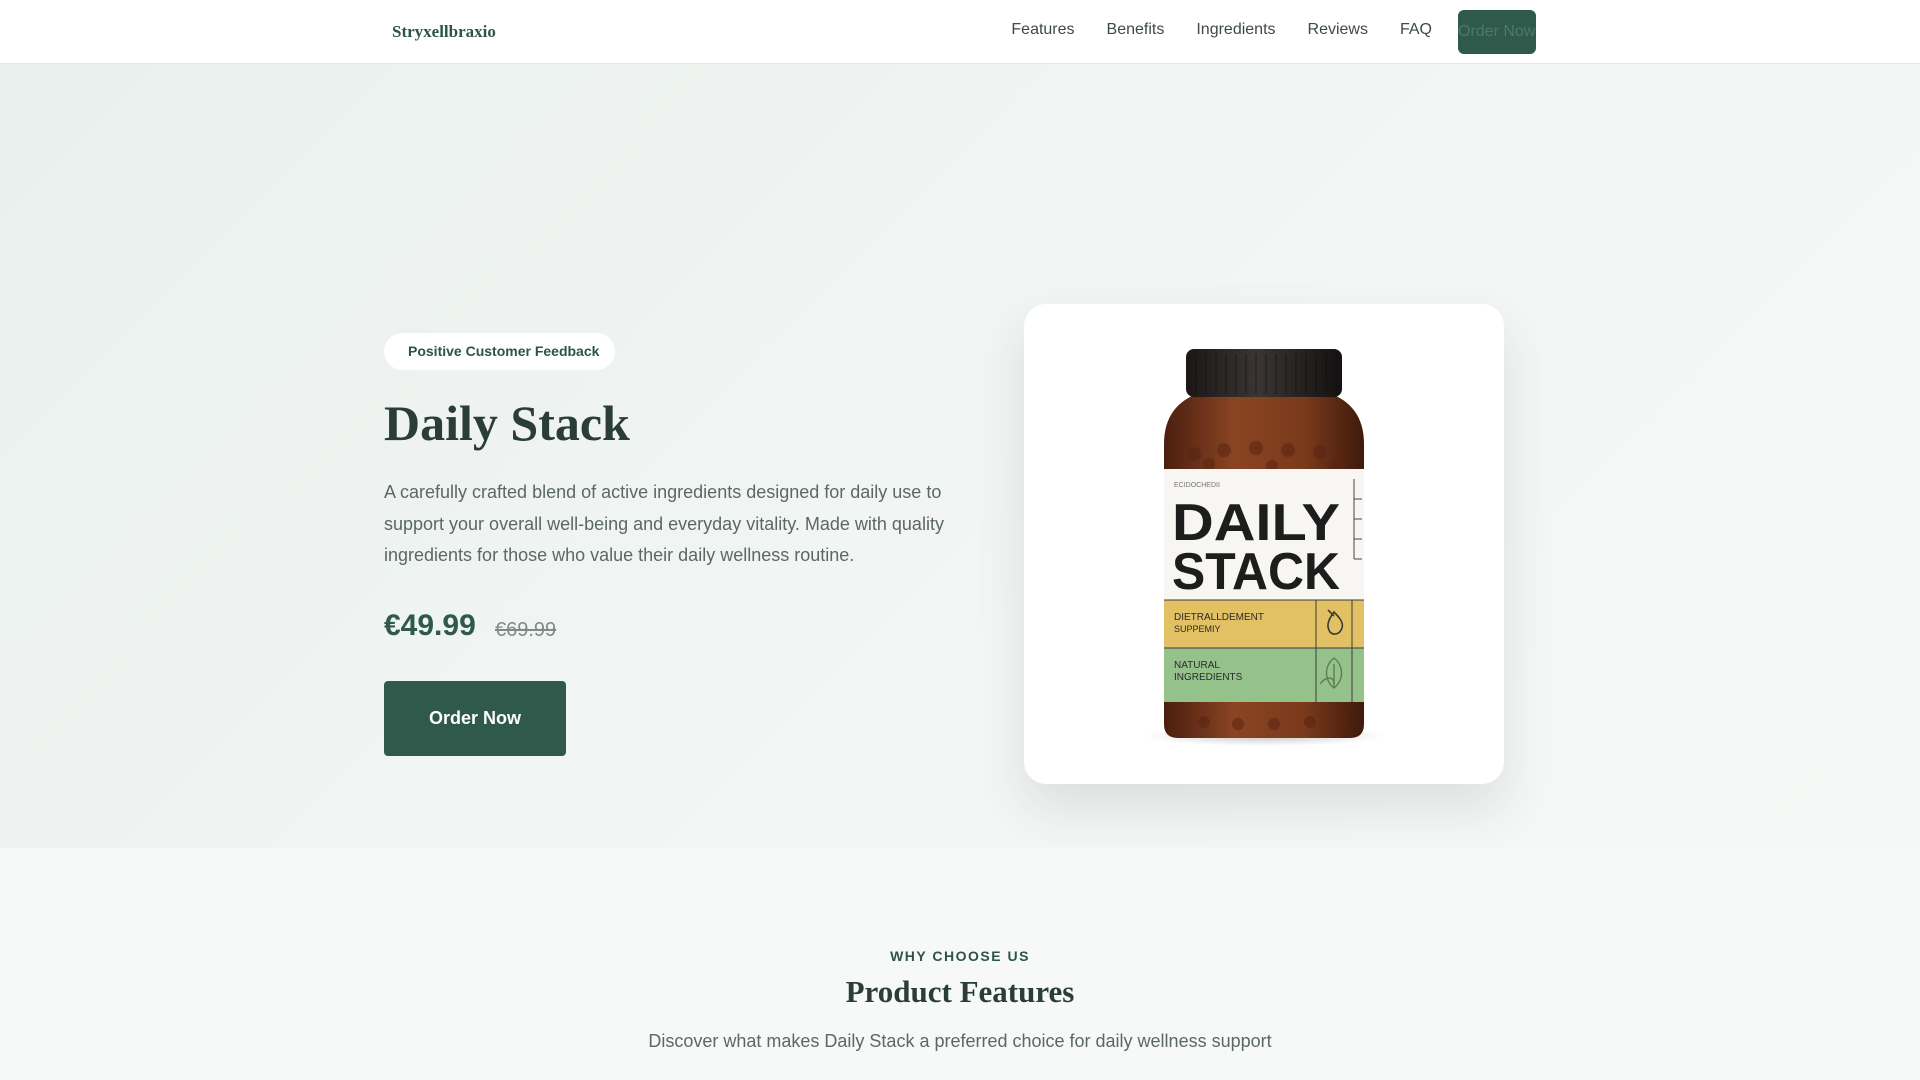  What do you see at coordinates (1256, 572) in the screenshot?
I see `label-title-line2: STACK` at bounding box center [1256, 572].